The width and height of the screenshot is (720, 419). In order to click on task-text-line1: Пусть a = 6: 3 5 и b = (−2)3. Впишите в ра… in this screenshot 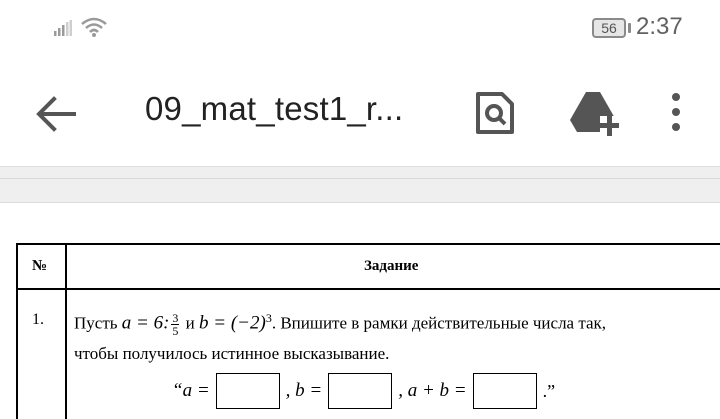, I will do `click(340, 324)`.